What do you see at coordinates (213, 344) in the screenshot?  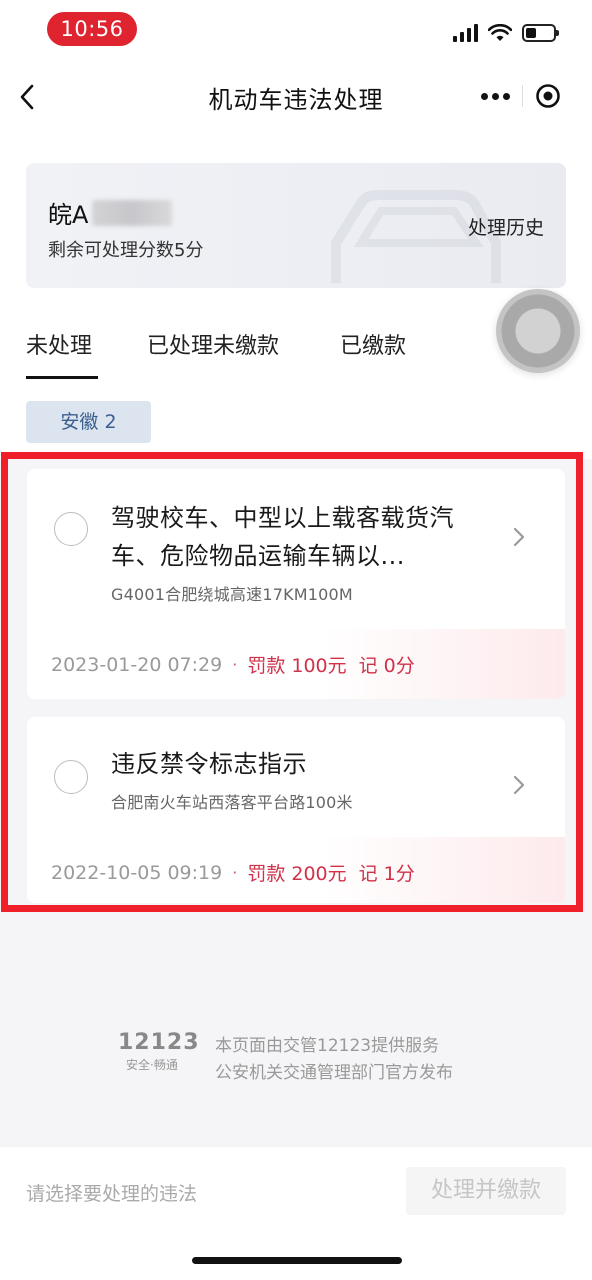 I see `tab-processed-unpaid: 已处理未缴款` at bounding box center [213, 344].